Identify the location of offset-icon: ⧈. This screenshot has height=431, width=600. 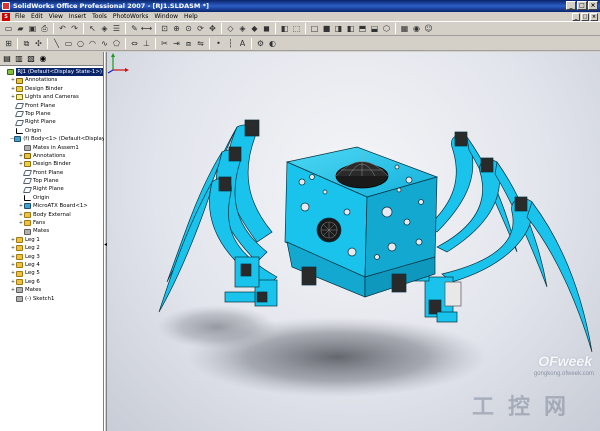
(188, 43).